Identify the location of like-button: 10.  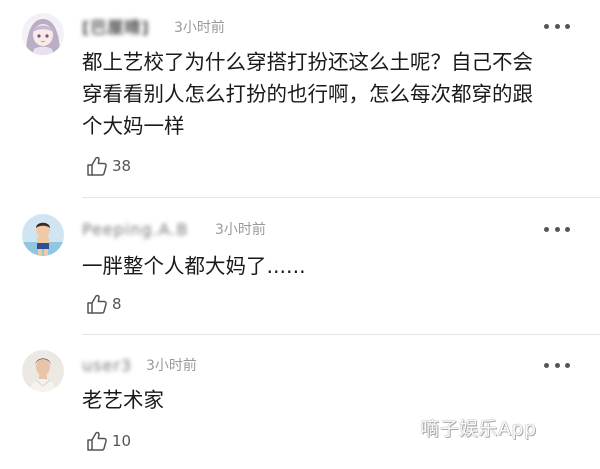
(108, 441).